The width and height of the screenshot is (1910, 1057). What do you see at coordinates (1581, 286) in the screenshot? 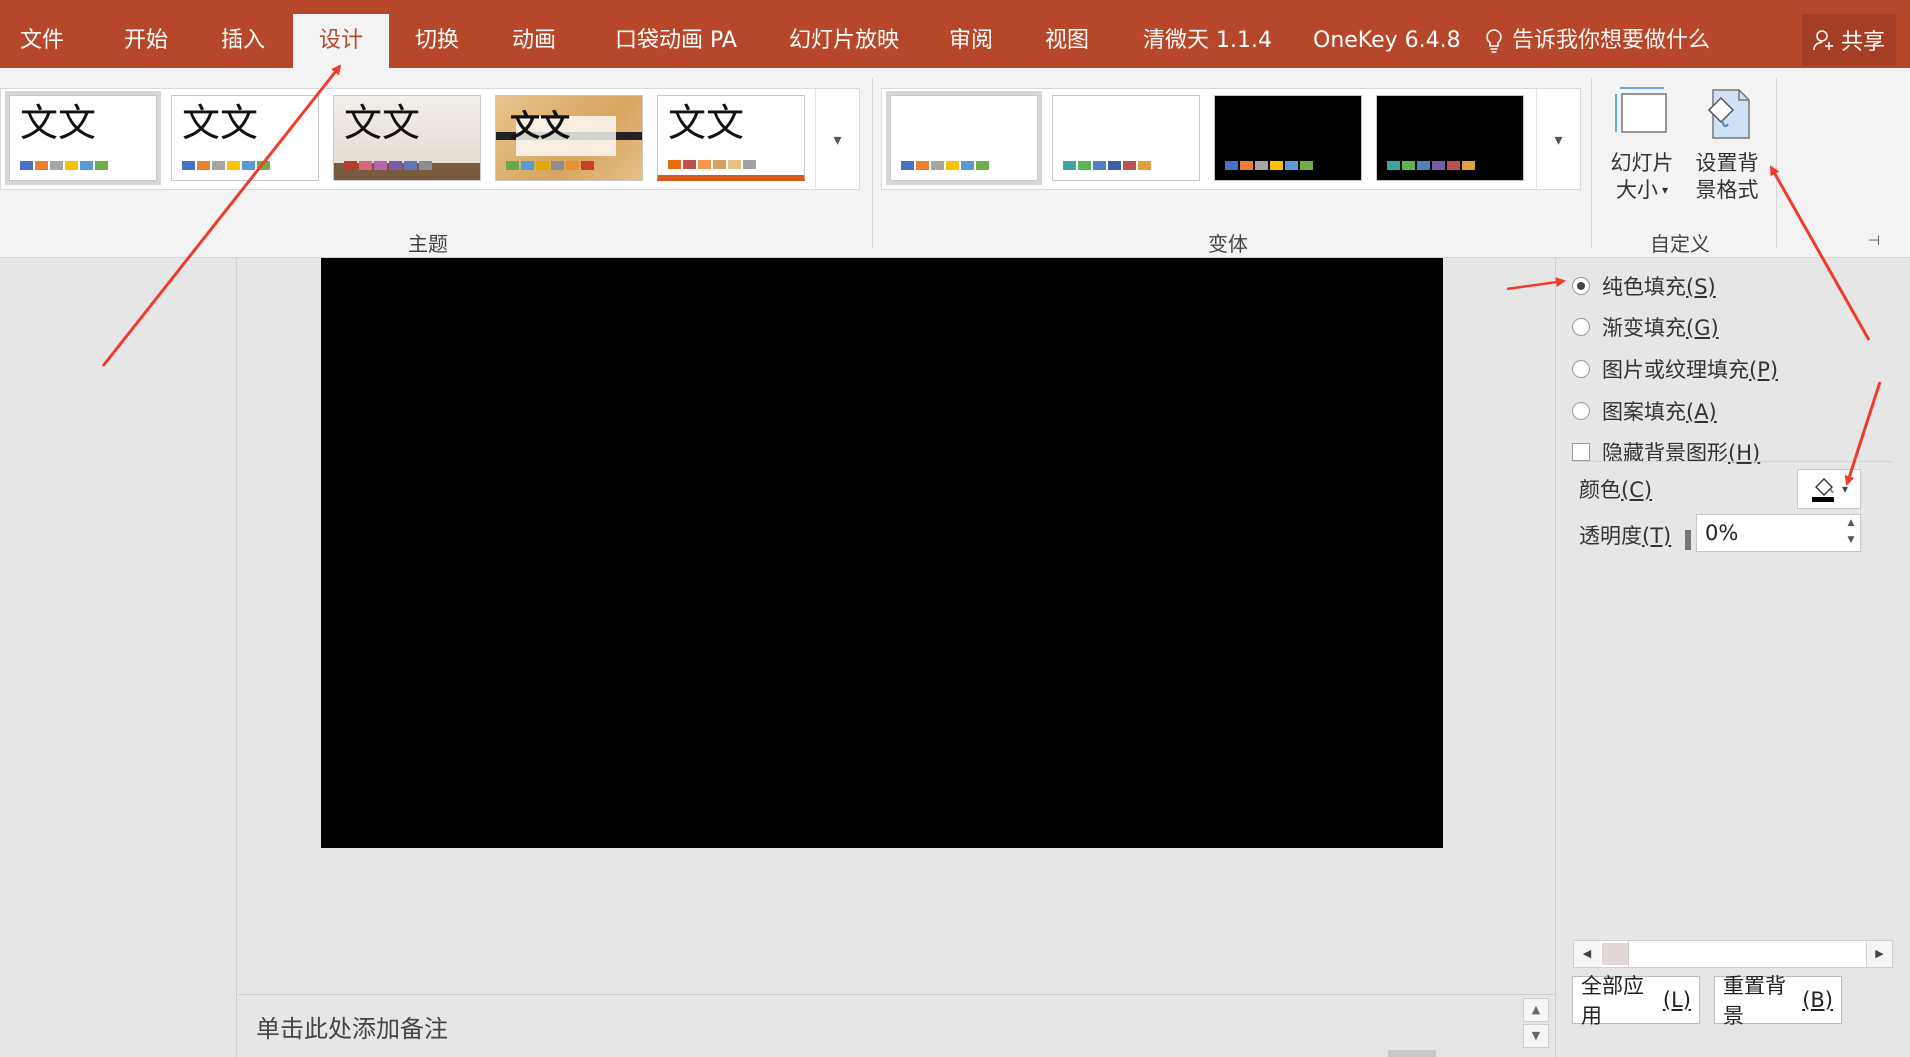
I see `solid-fill-radio` at bounding box center [1581, 286].